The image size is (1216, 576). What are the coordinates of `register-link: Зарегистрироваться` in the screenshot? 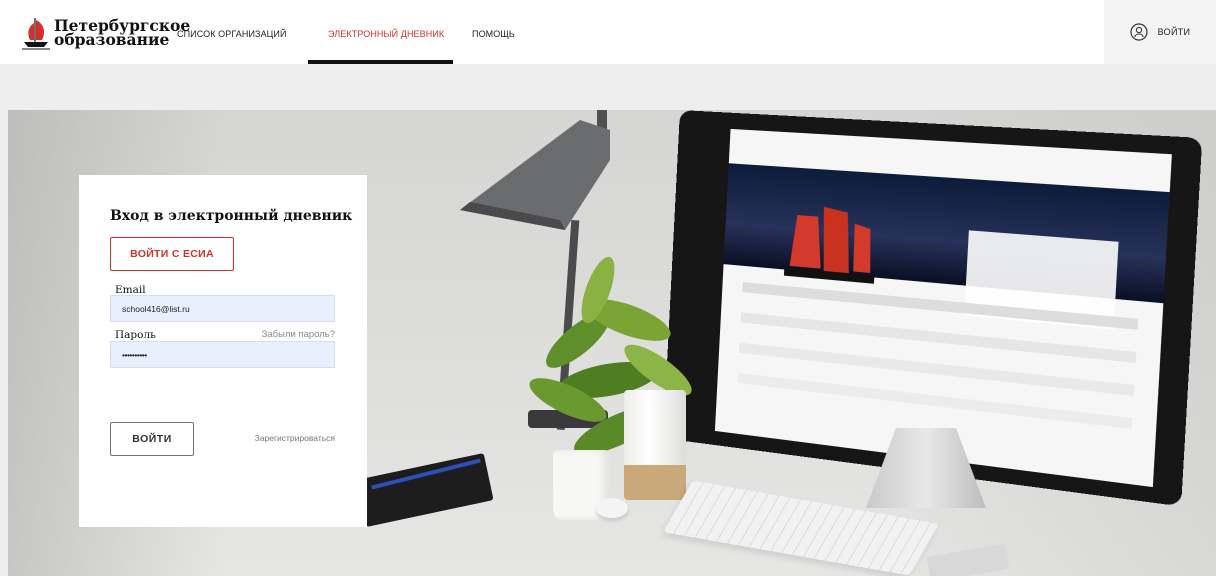 It's located at (295, 438).